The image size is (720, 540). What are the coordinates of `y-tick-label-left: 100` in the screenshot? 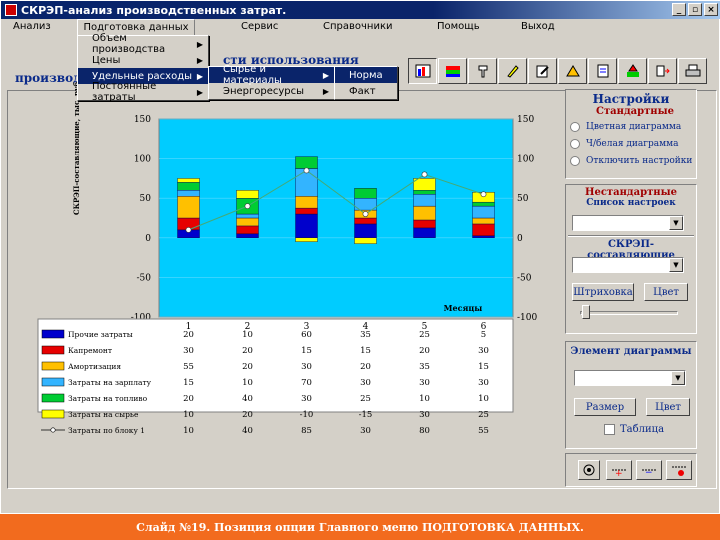 It's located at (142, 160).